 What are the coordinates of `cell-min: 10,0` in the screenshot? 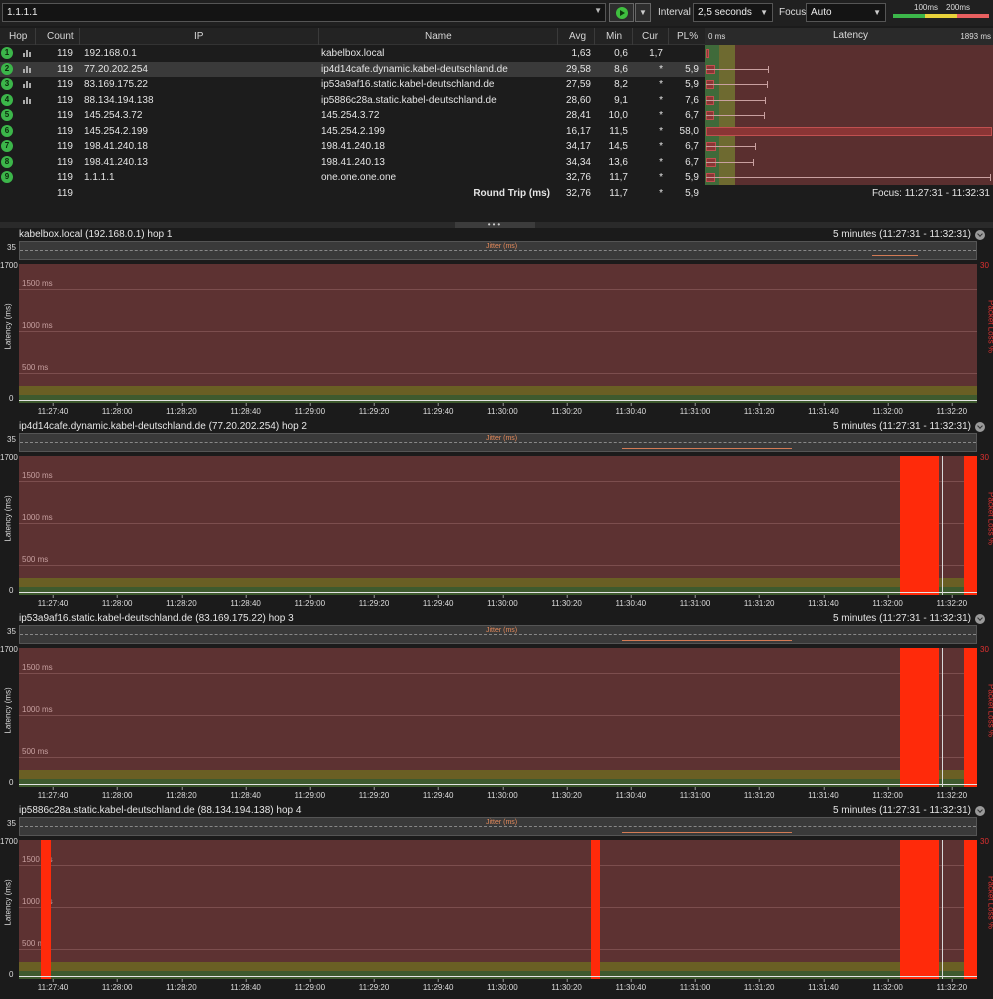 It's located at (618, 115).